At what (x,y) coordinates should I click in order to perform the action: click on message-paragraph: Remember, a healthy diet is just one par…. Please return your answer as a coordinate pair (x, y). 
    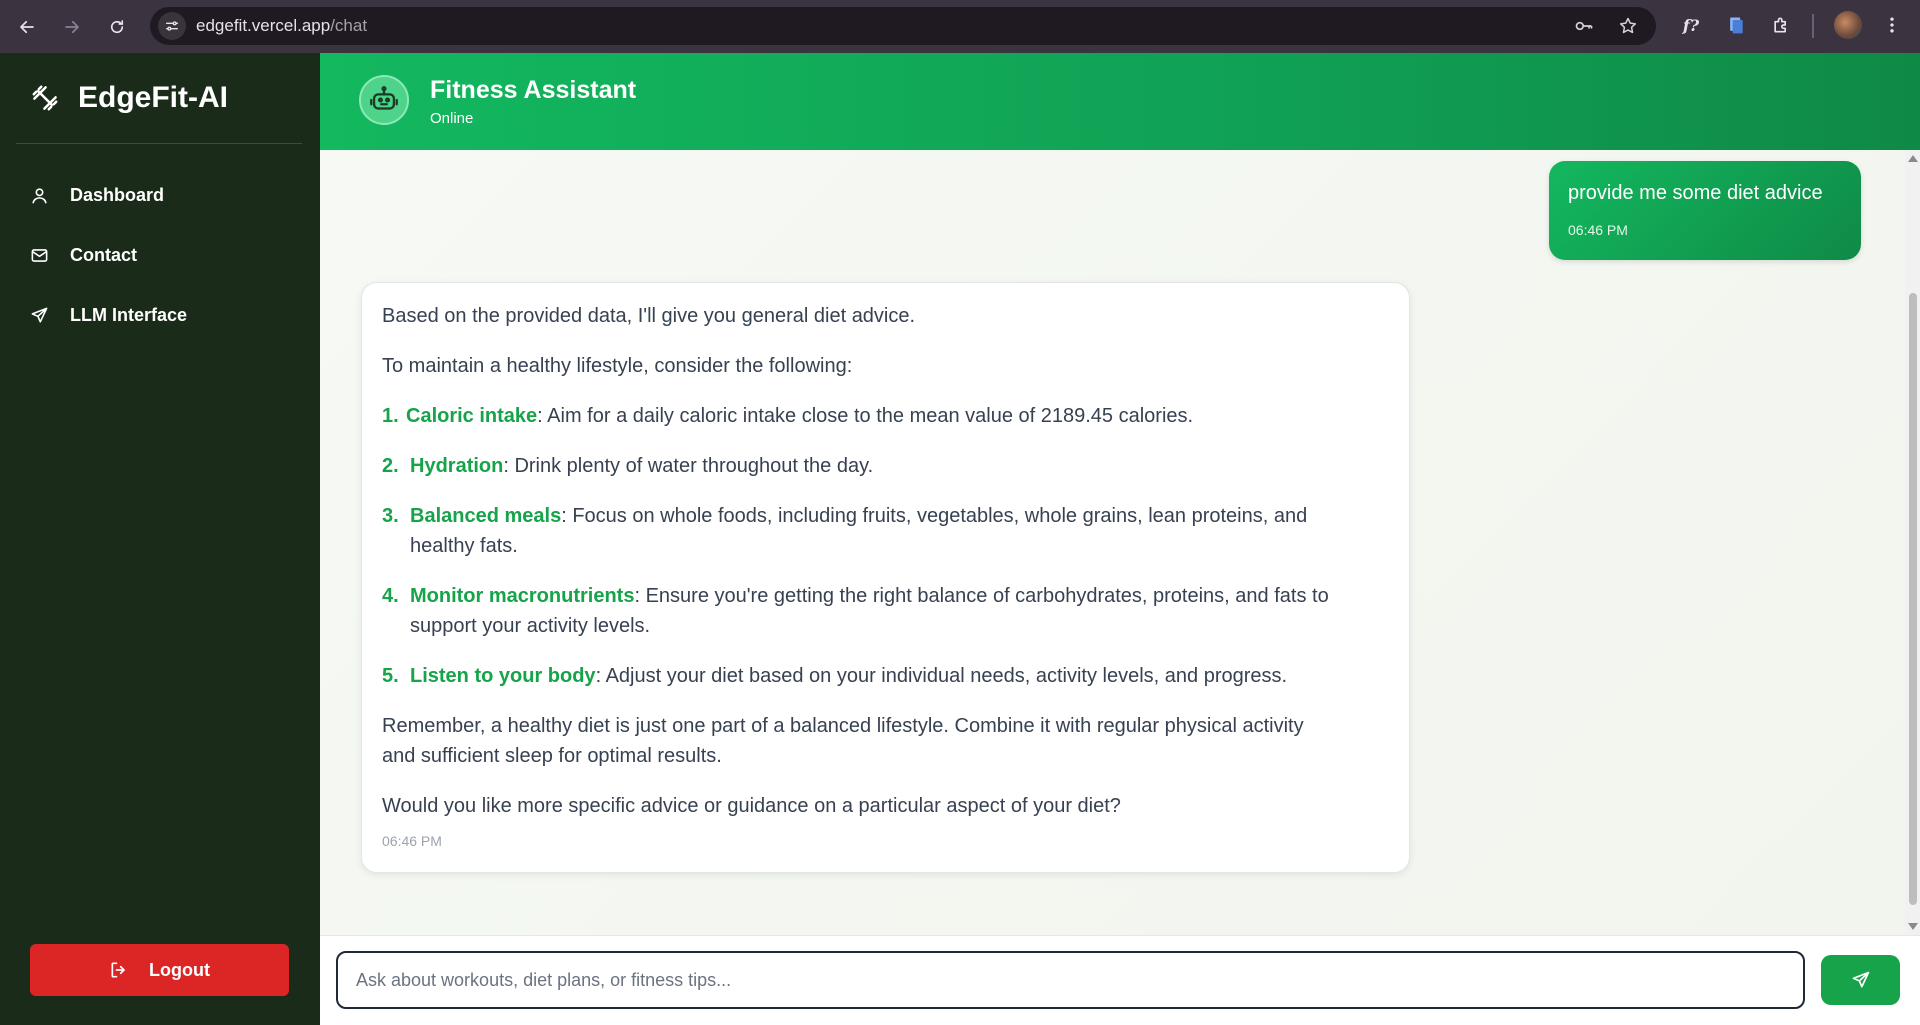
    Looking at the image, I should click on (843, 726).